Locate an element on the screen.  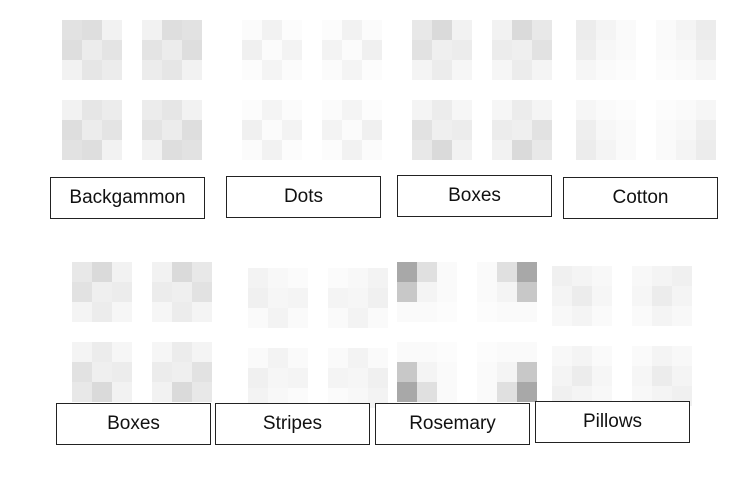
pattern-option-label: Pillows is located at coordinates (612, 421).